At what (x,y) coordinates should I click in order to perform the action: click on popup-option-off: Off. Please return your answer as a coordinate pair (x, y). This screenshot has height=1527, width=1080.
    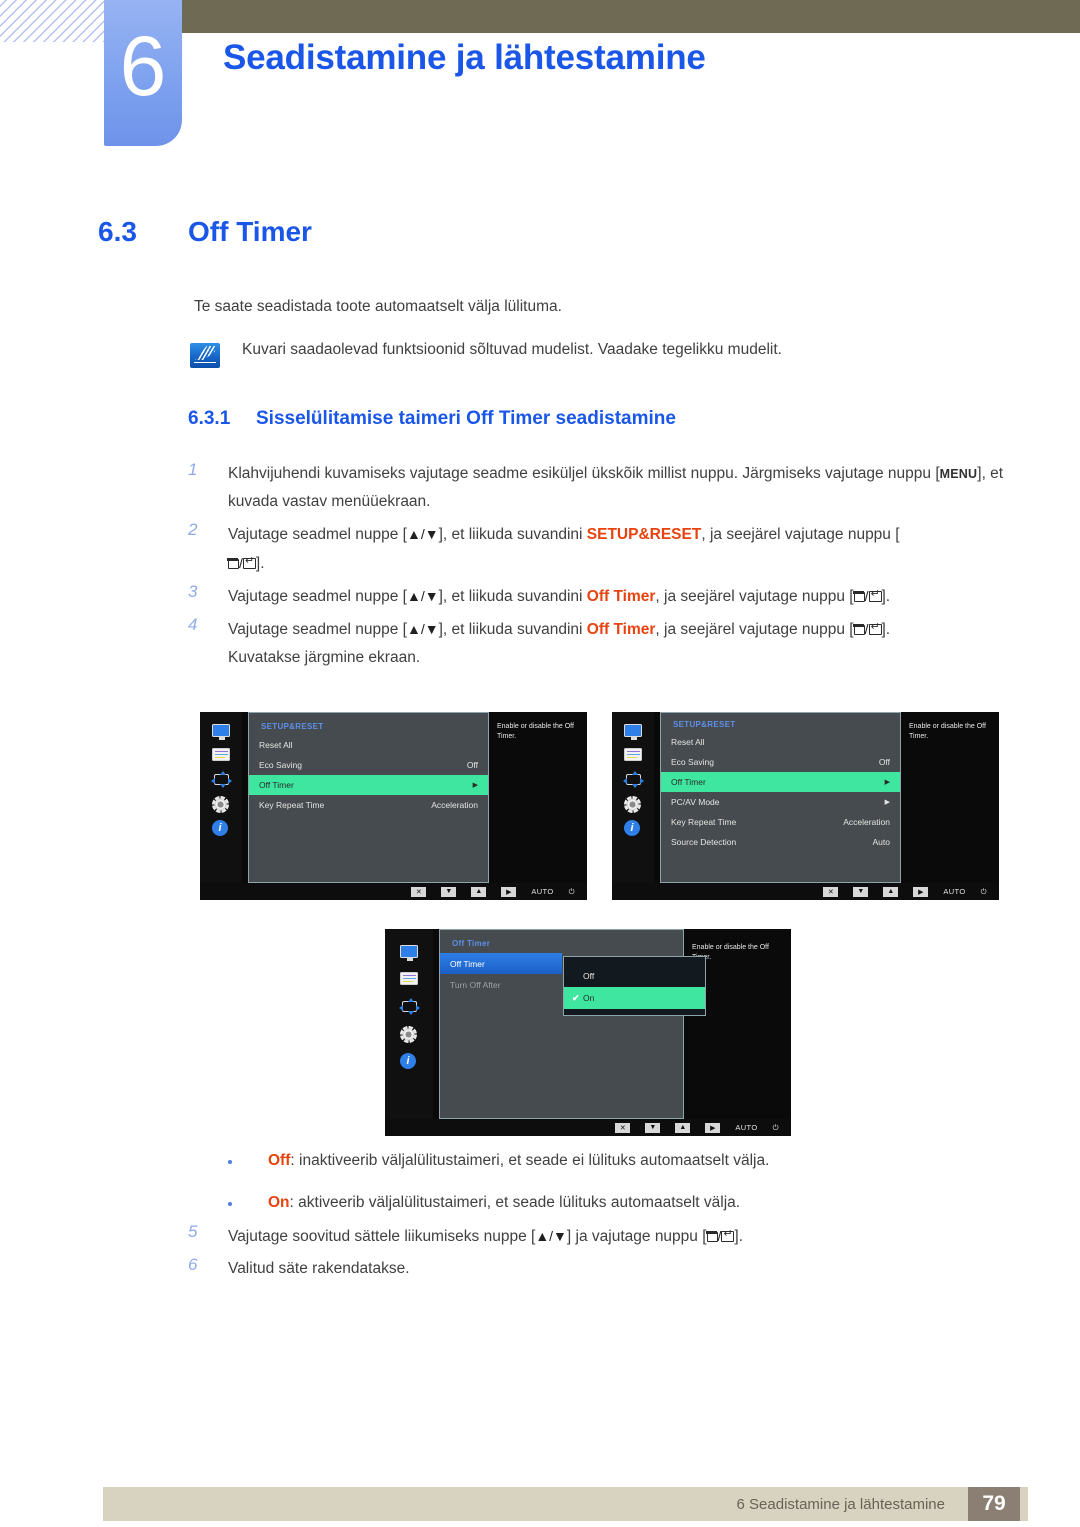
    Looking at the image, I should click on (634, 976).